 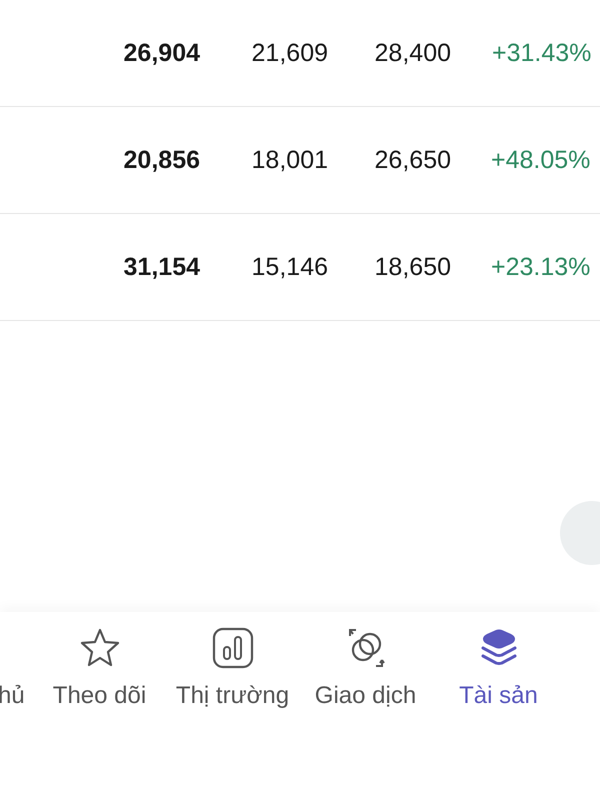 I want to click on nav-tab: Giao dịch, so click(x=365, y=671).